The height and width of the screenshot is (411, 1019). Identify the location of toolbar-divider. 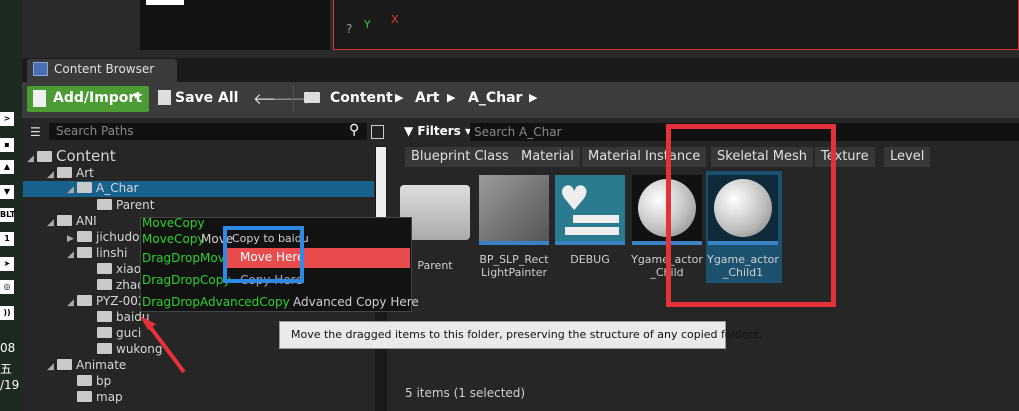
(293, 99).